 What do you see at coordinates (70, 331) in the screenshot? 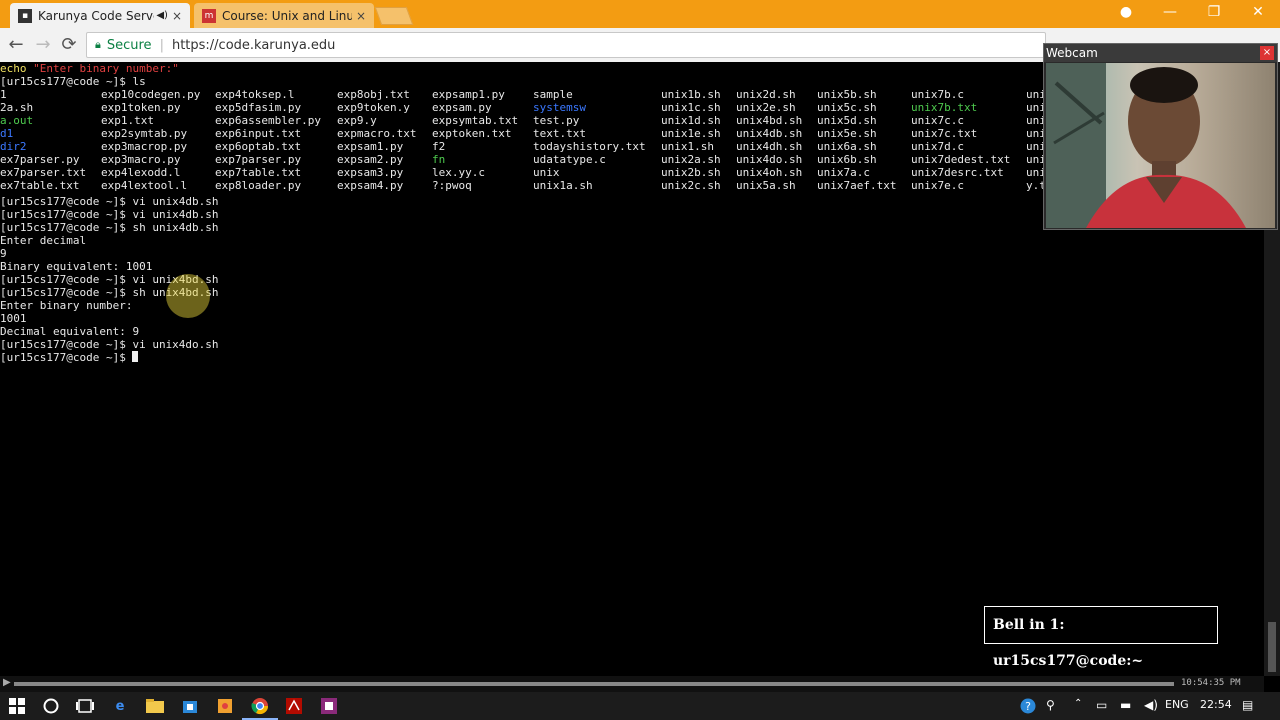
I see `terminal-line: Decimal equivalent: 9` at bounding box center [70, 331].